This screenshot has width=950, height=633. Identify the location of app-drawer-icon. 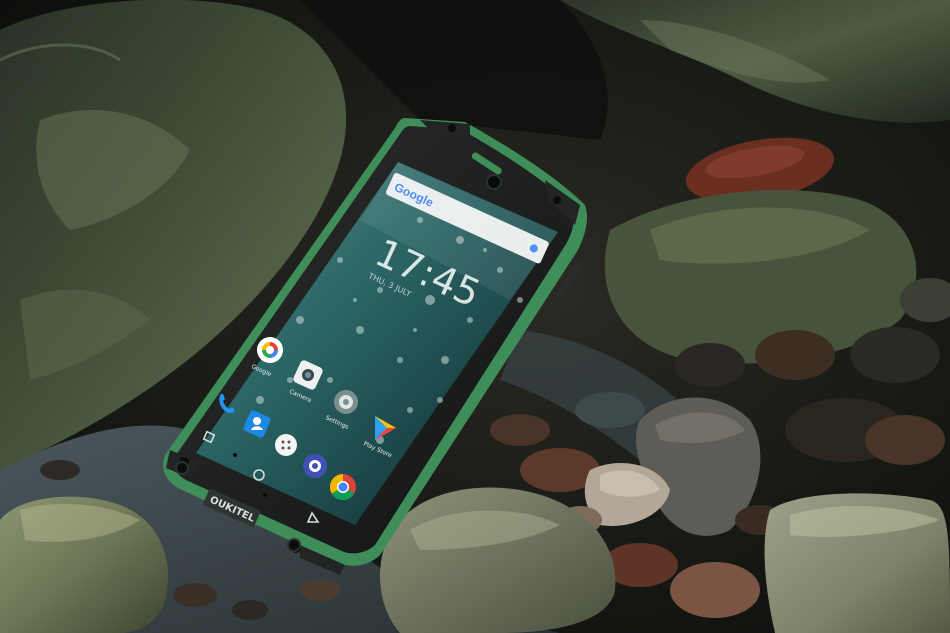
(286, 445).